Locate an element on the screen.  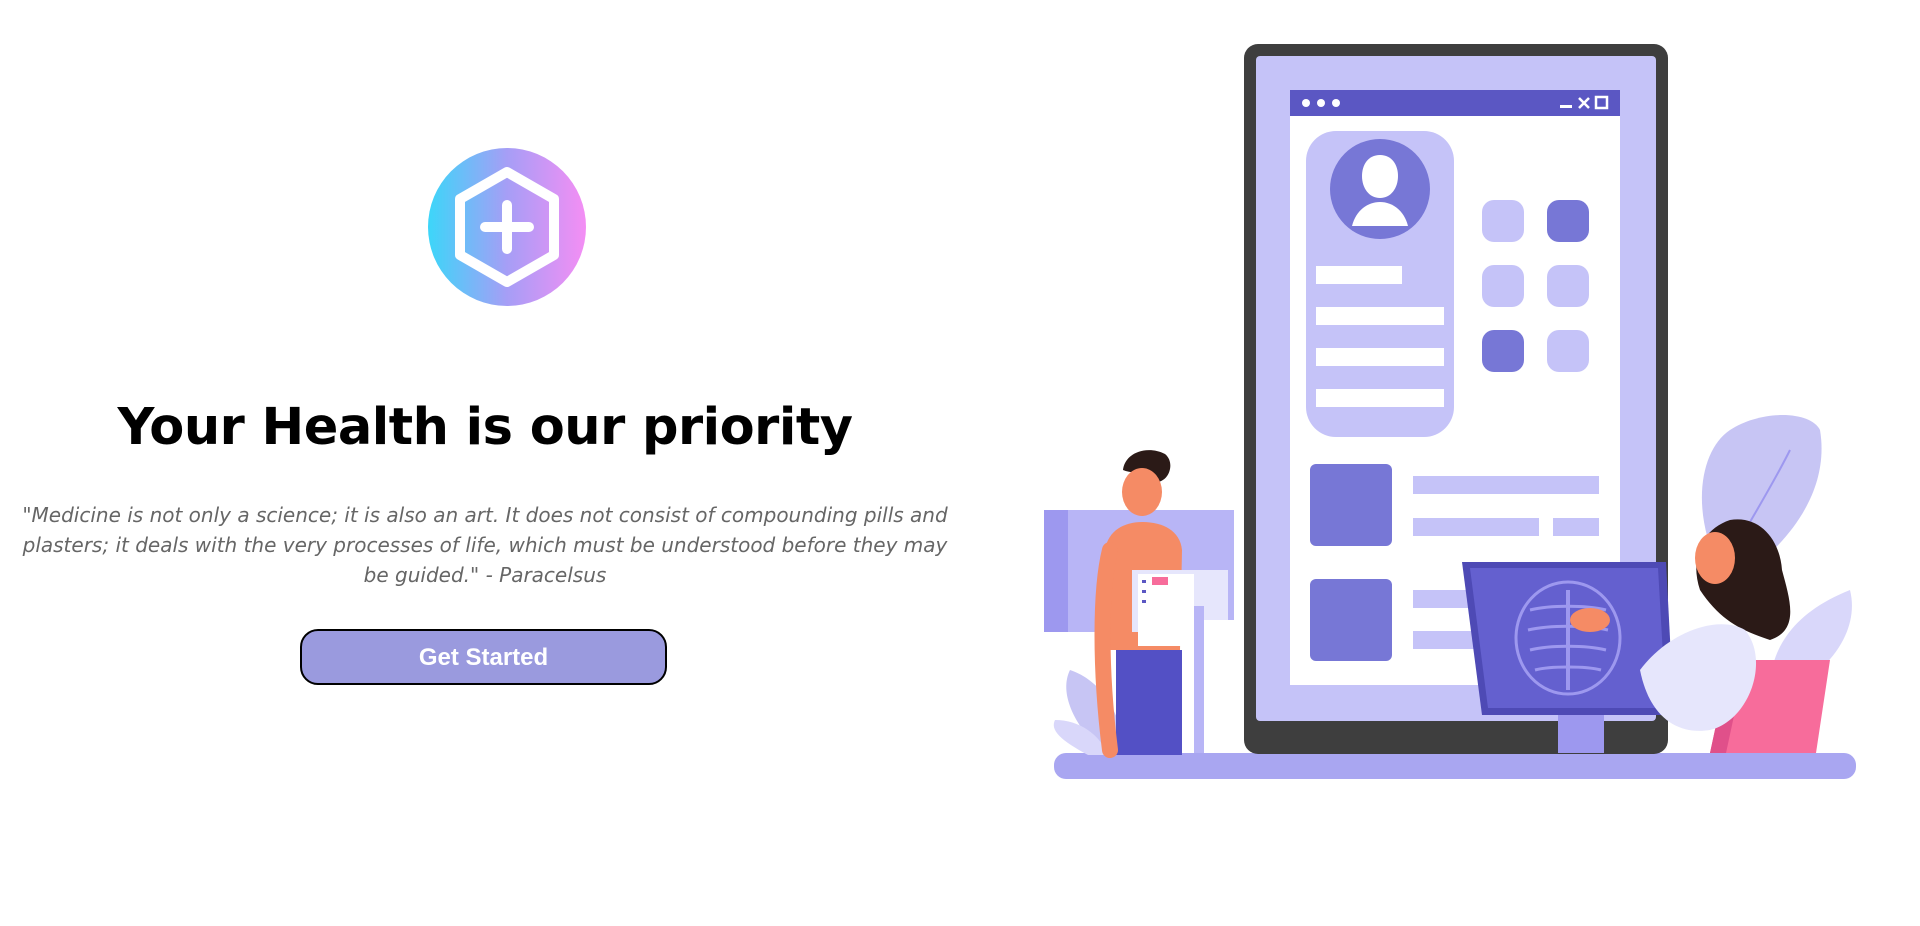
get-started-button: Get Started is located at coordinates (483, 657).